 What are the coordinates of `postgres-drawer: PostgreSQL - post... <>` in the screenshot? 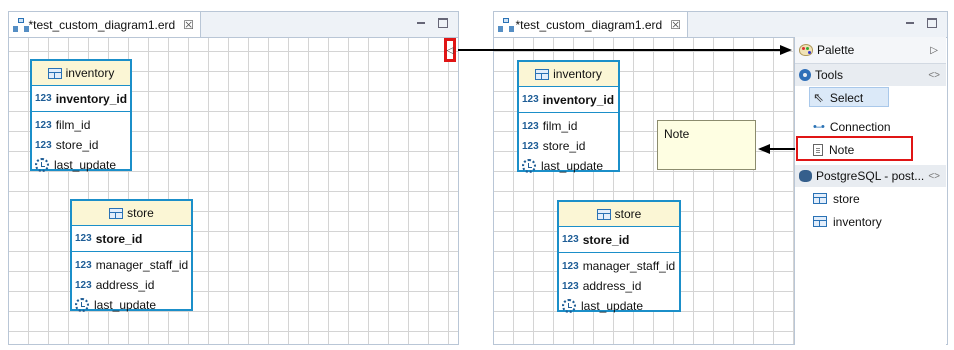 It's located at (870, 176).